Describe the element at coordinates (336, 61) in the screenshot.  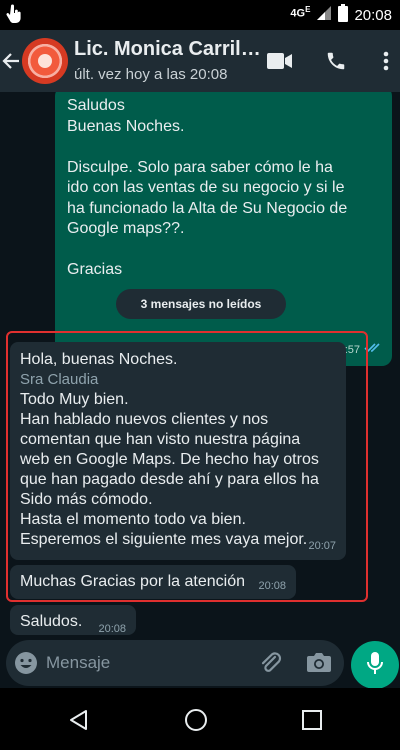
I see `phone-icon` at that location.